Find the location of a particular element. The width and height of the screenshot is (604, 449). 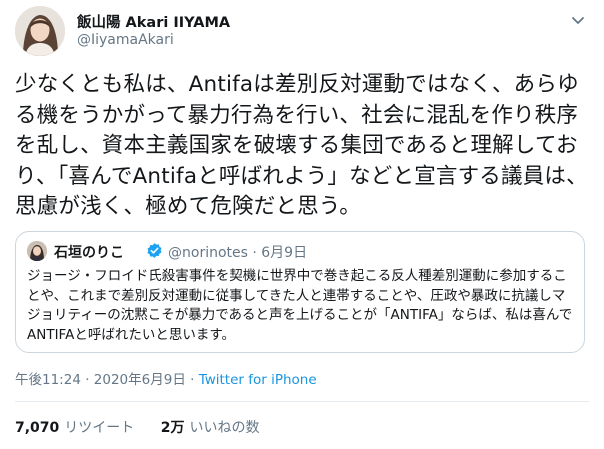

author-avatar-image is located at coordinates (40, 31).